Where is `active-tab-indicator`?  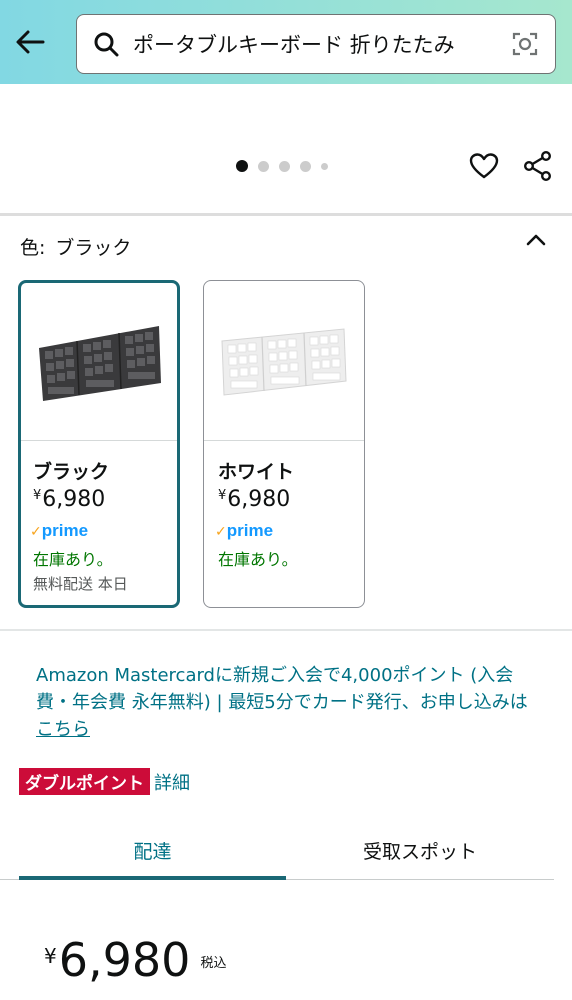 active-tab-indicator is located at coordinates (152, 878).